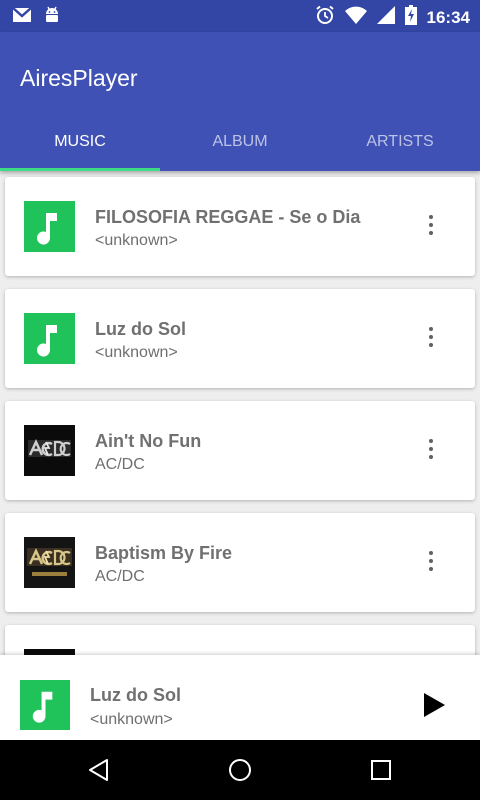 The image size is (480, 800). What do you see at coordinates (448, 17) in the screenshot?
I see `clock: 16:34` at bounding box center [448, 17].